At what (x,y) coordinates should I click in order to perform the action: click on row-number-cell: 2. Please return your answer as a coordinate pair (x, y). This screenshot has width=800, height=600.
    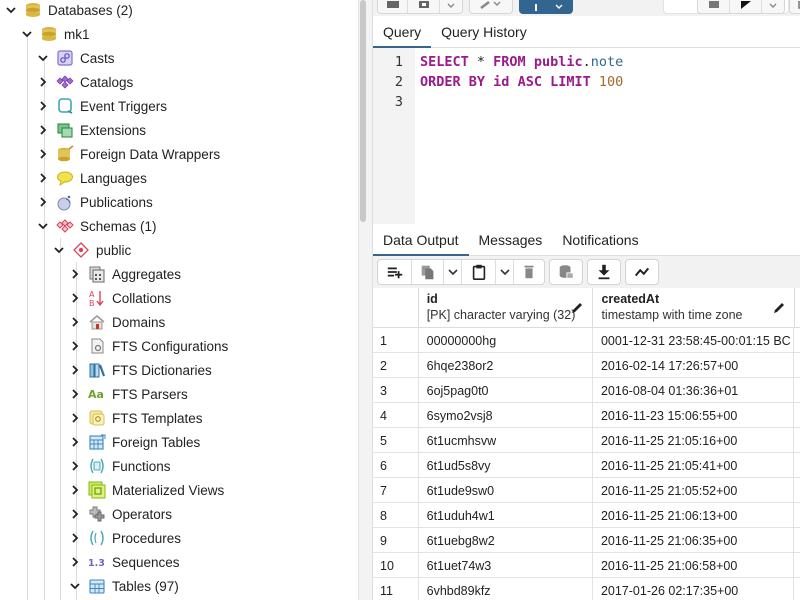
    Looking at the image, I should click on (396, 365).